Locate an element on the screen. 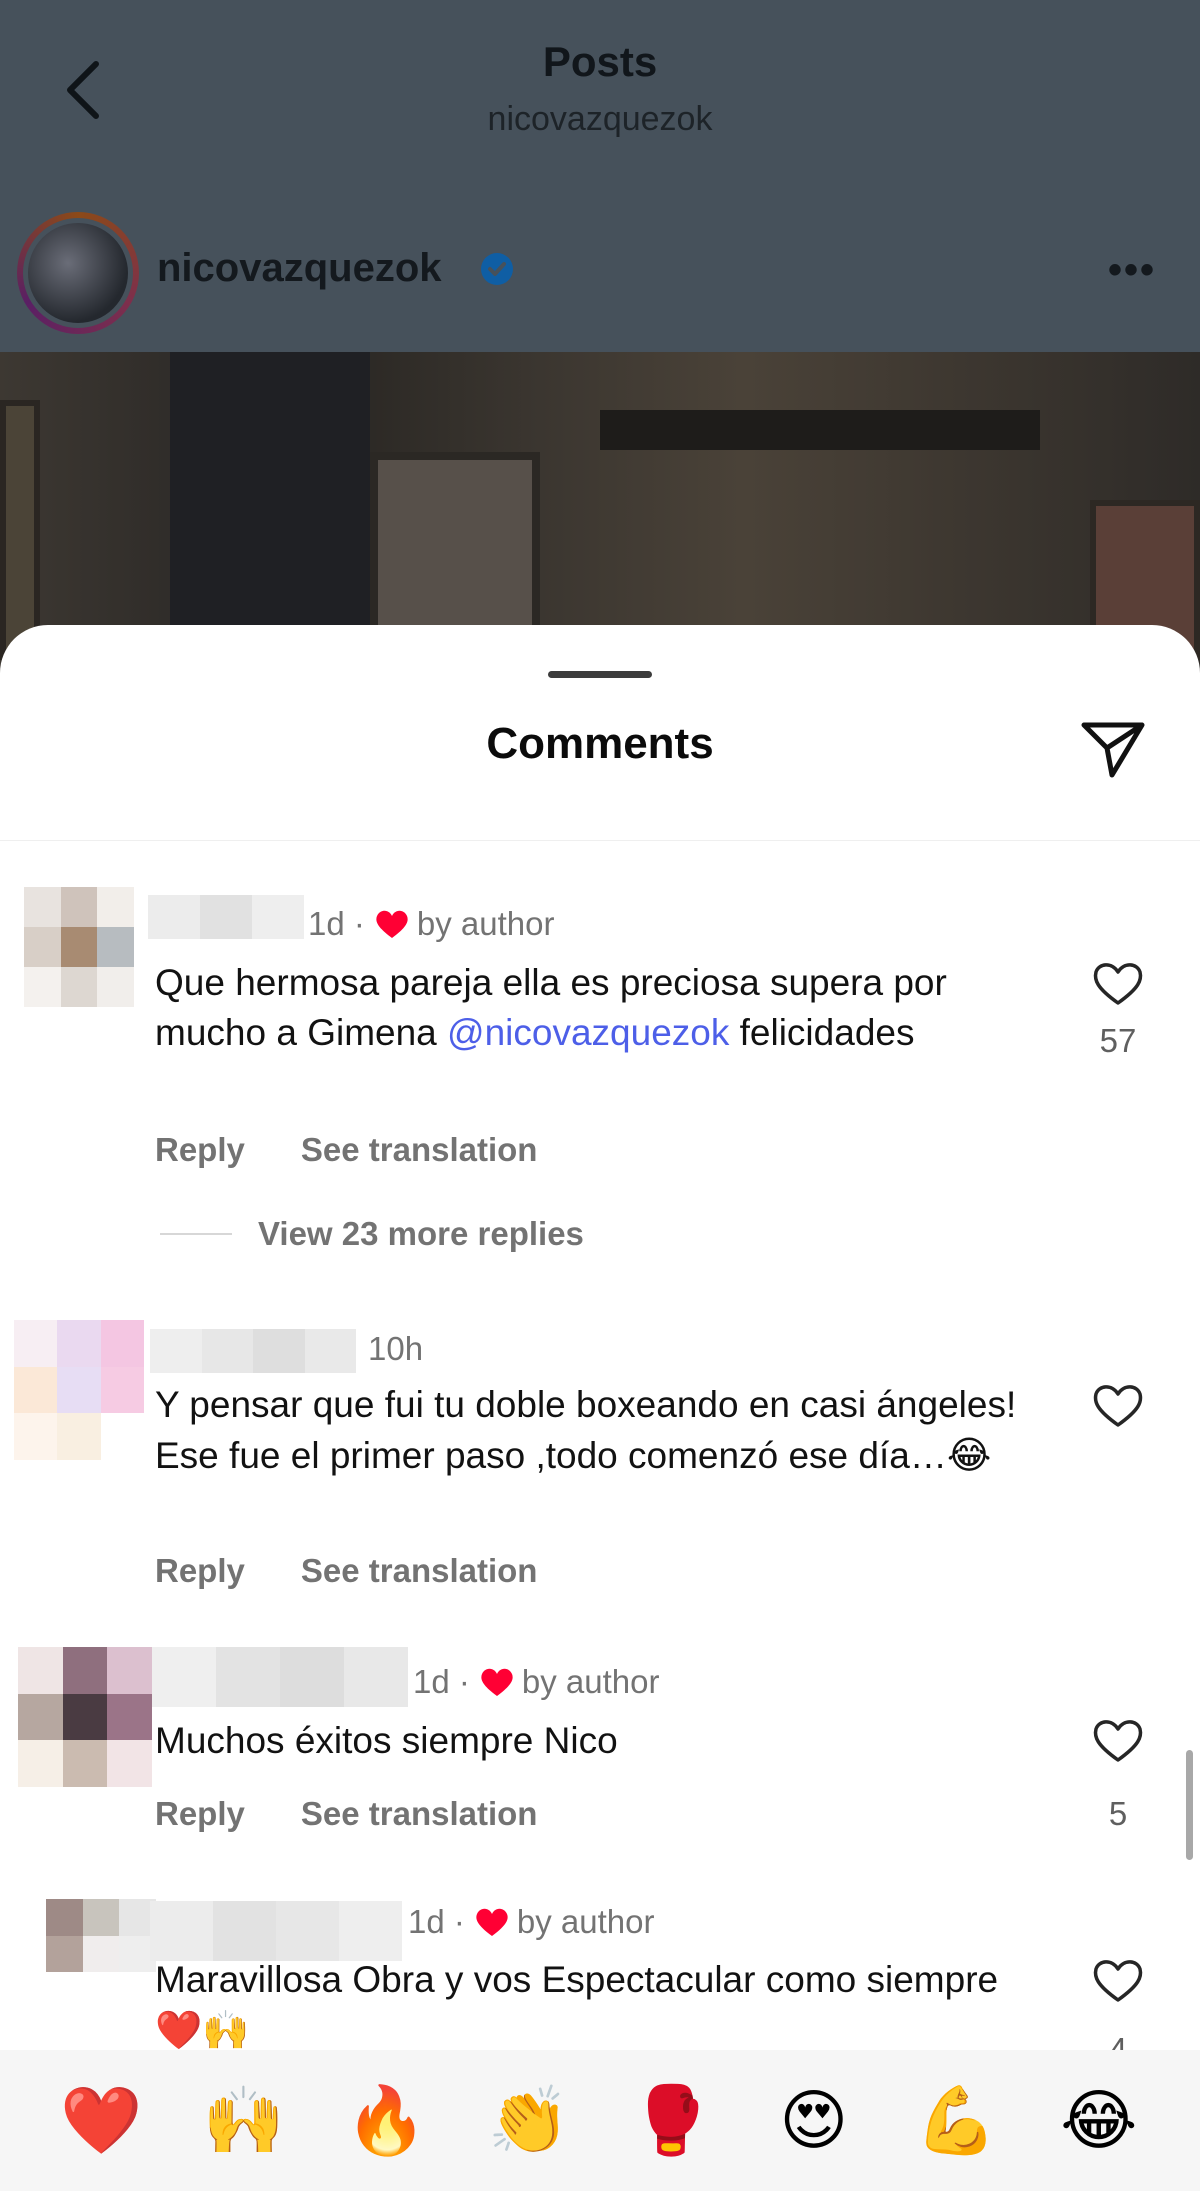  mention-link: @nicovazquezok is located at coordinates (588, 1032).